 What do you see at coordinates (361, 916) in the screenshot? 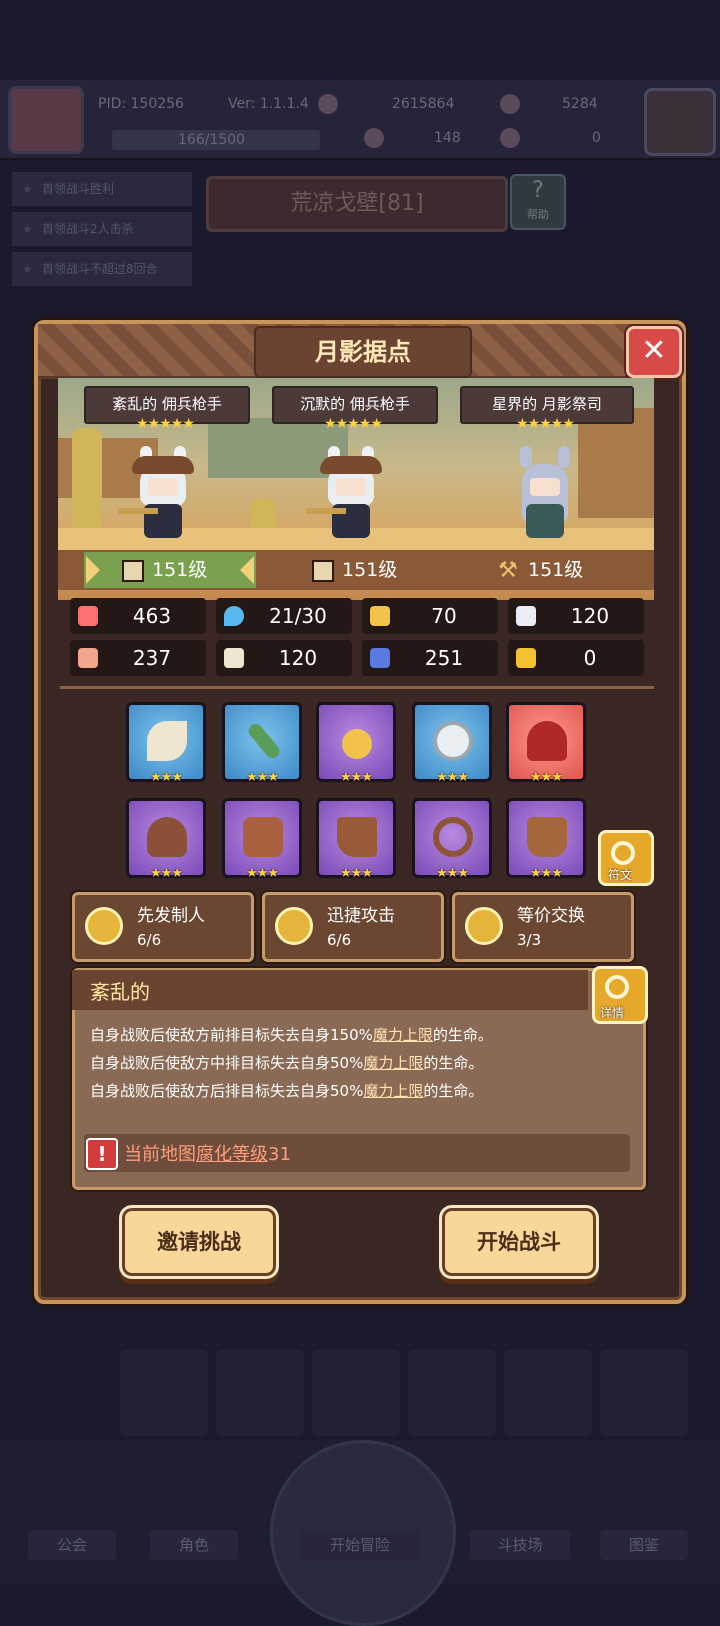
I see `skill-name-2: 迅捷攻击` at bounding box center [361, 916].